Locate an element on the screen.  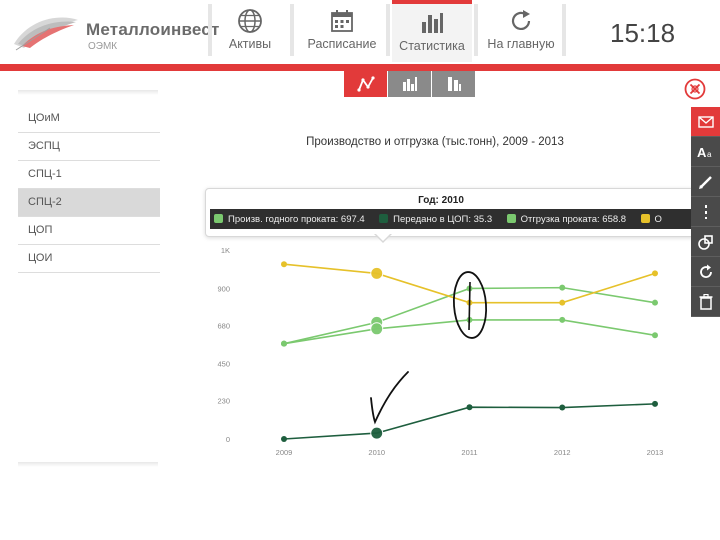
pen-button is located at coordinates (705, 182).